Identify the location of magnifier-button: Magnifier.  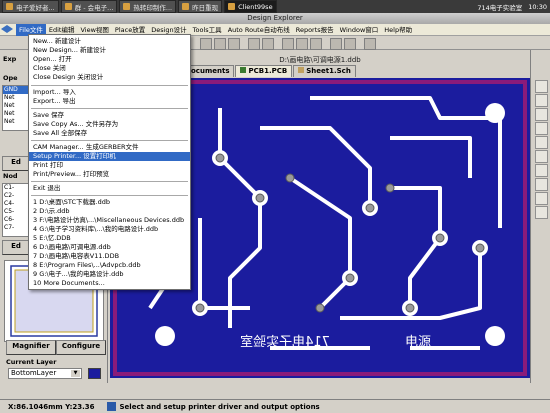
(31, 347).